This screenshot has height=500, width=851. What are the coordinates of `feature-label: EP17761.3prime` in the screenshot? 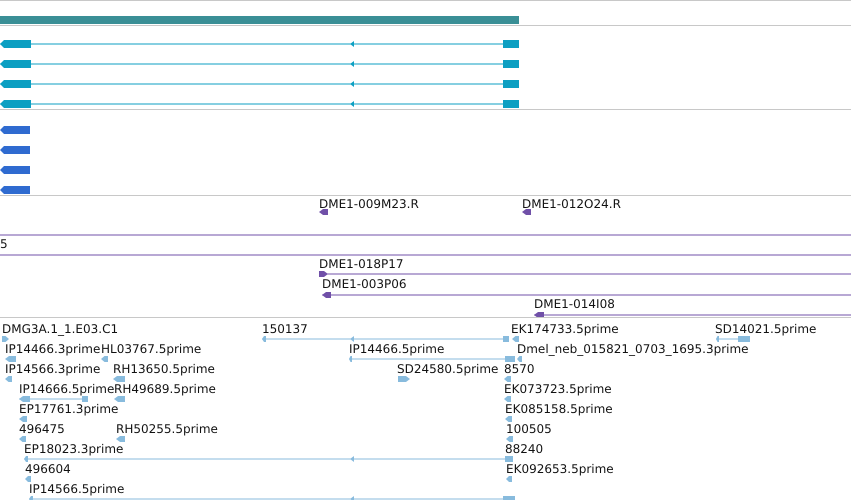 It's located at (68, 409).